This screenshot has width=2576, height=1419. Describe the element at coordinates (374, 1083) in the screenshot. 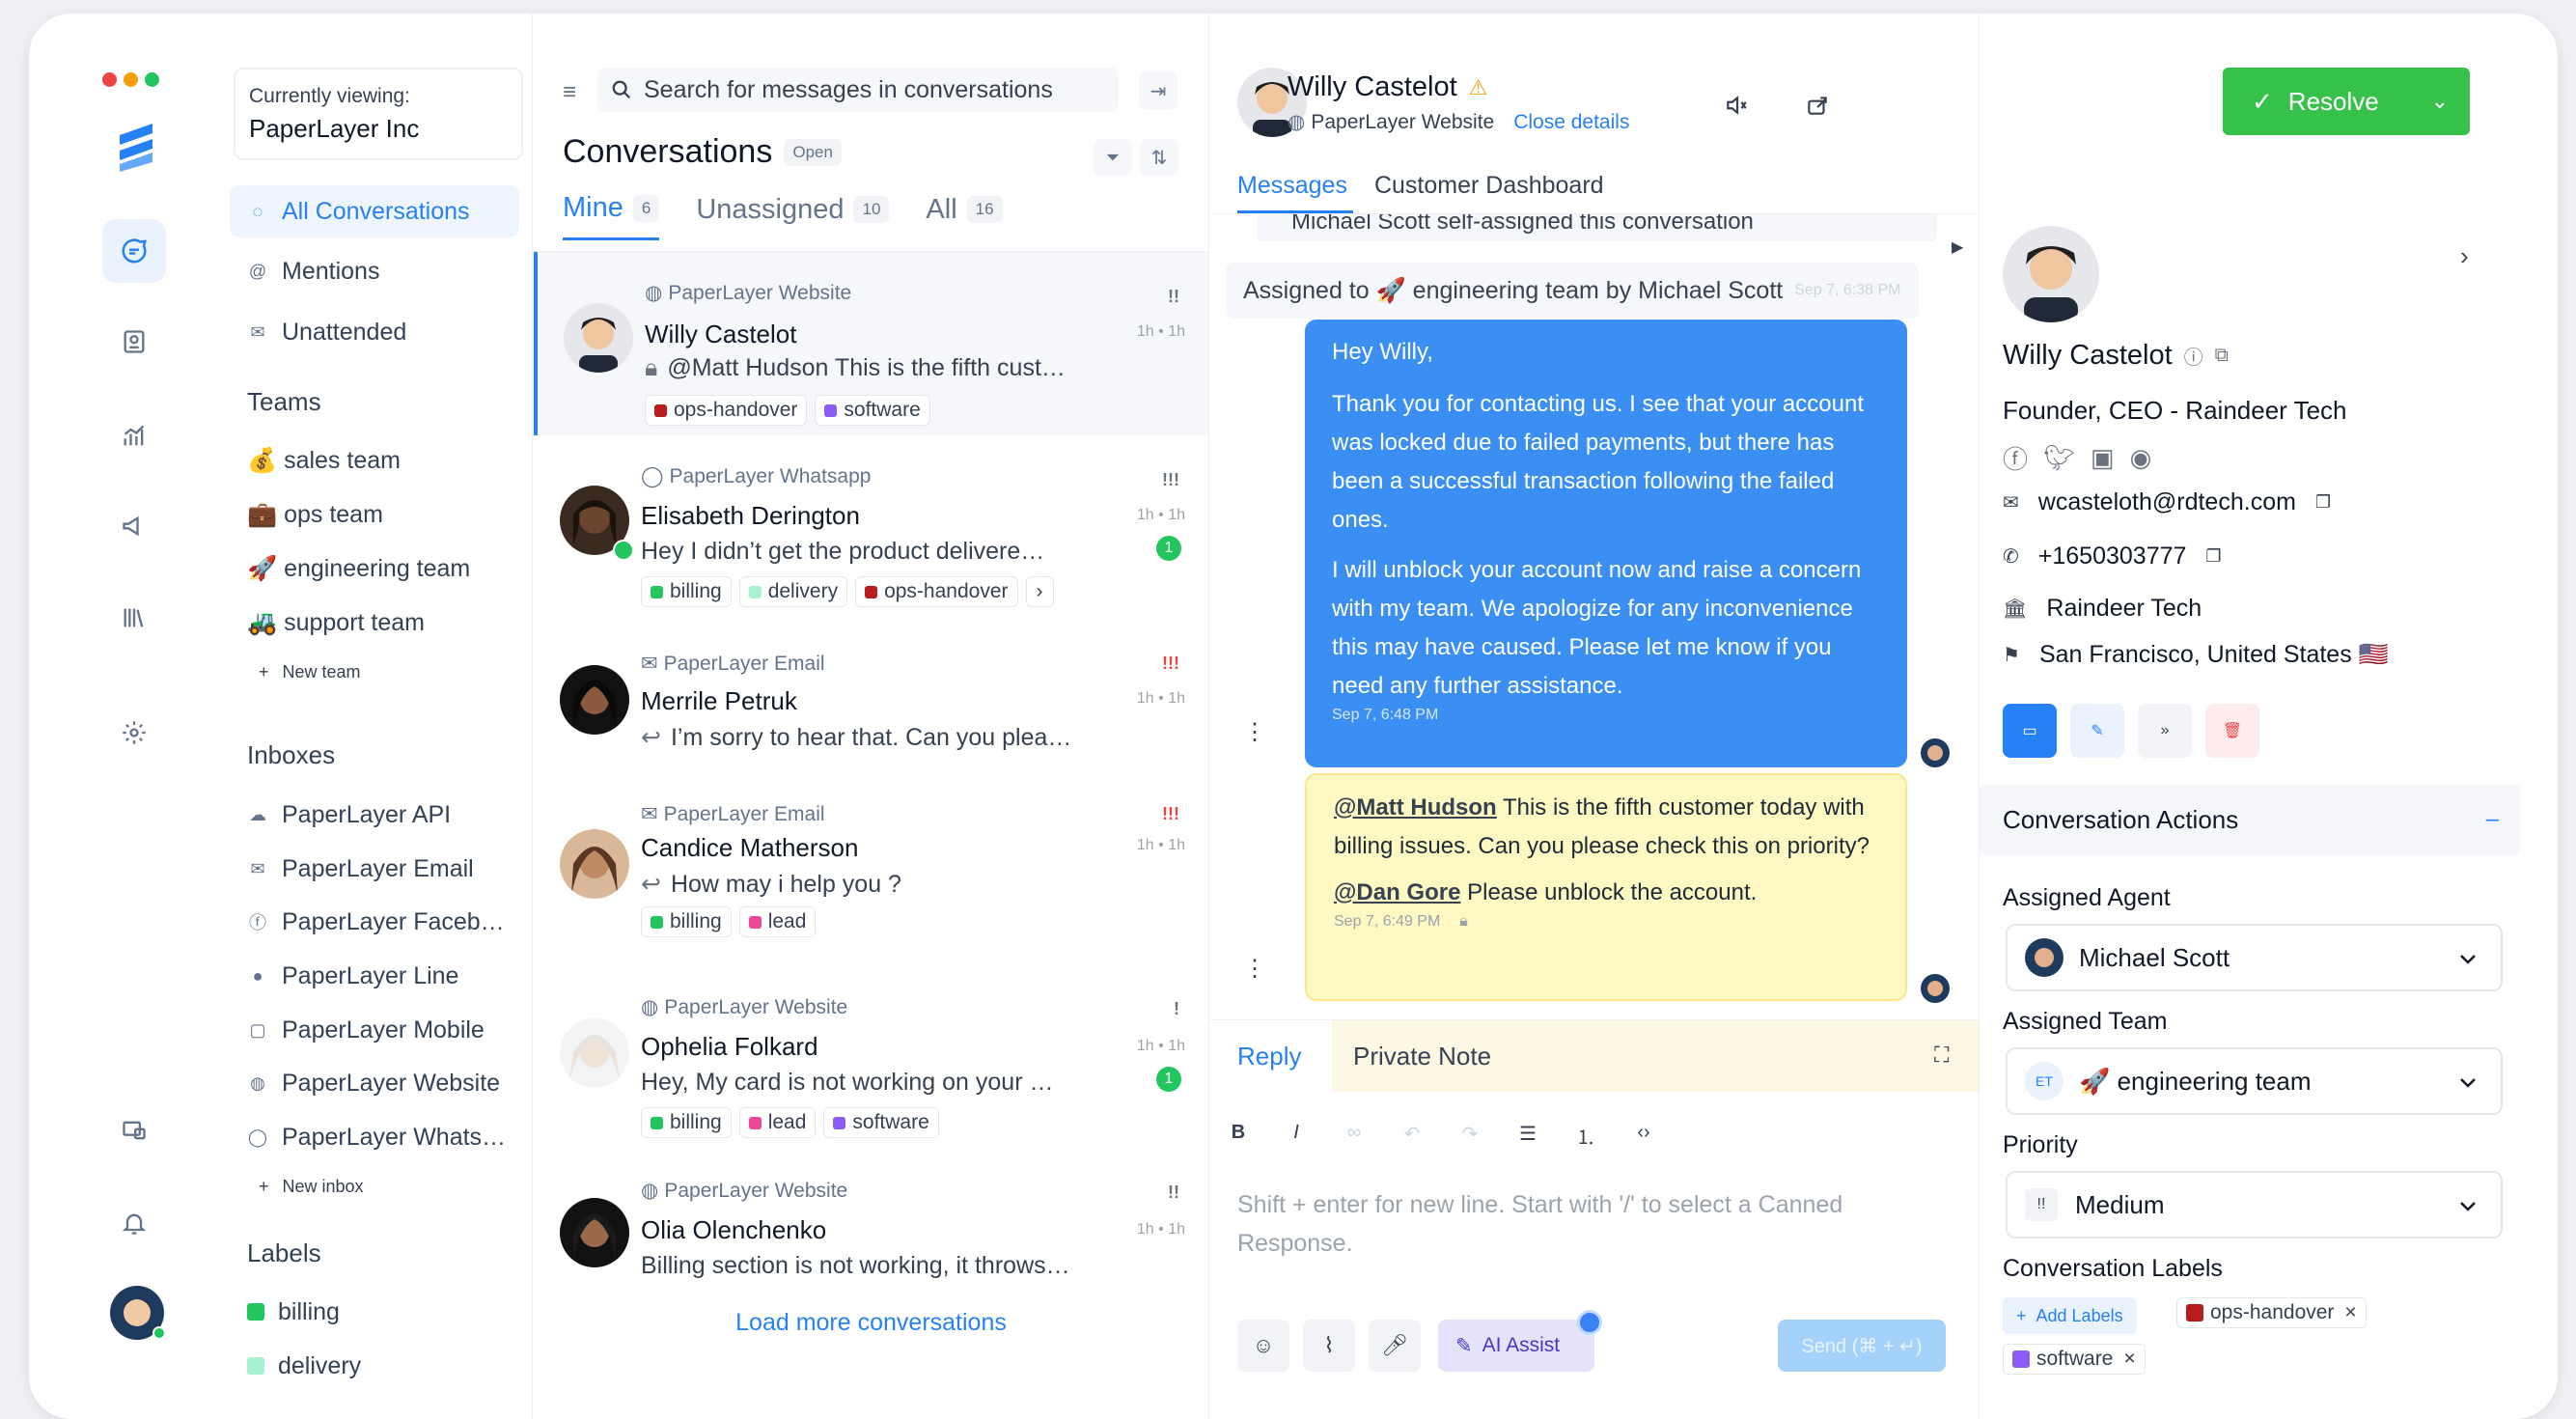

I see `sidebar-inbox-website: ◍ PaperLayer Website` at that location.